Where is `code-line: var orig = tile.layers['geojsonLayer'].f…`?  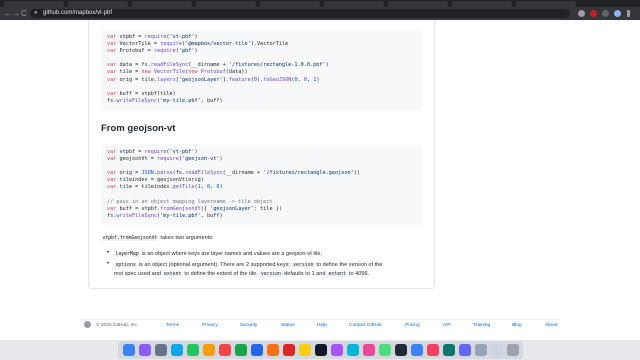
code-line: var orig = tile.layers['geojsonLayer'].f… is located at coordinates (213, 79).